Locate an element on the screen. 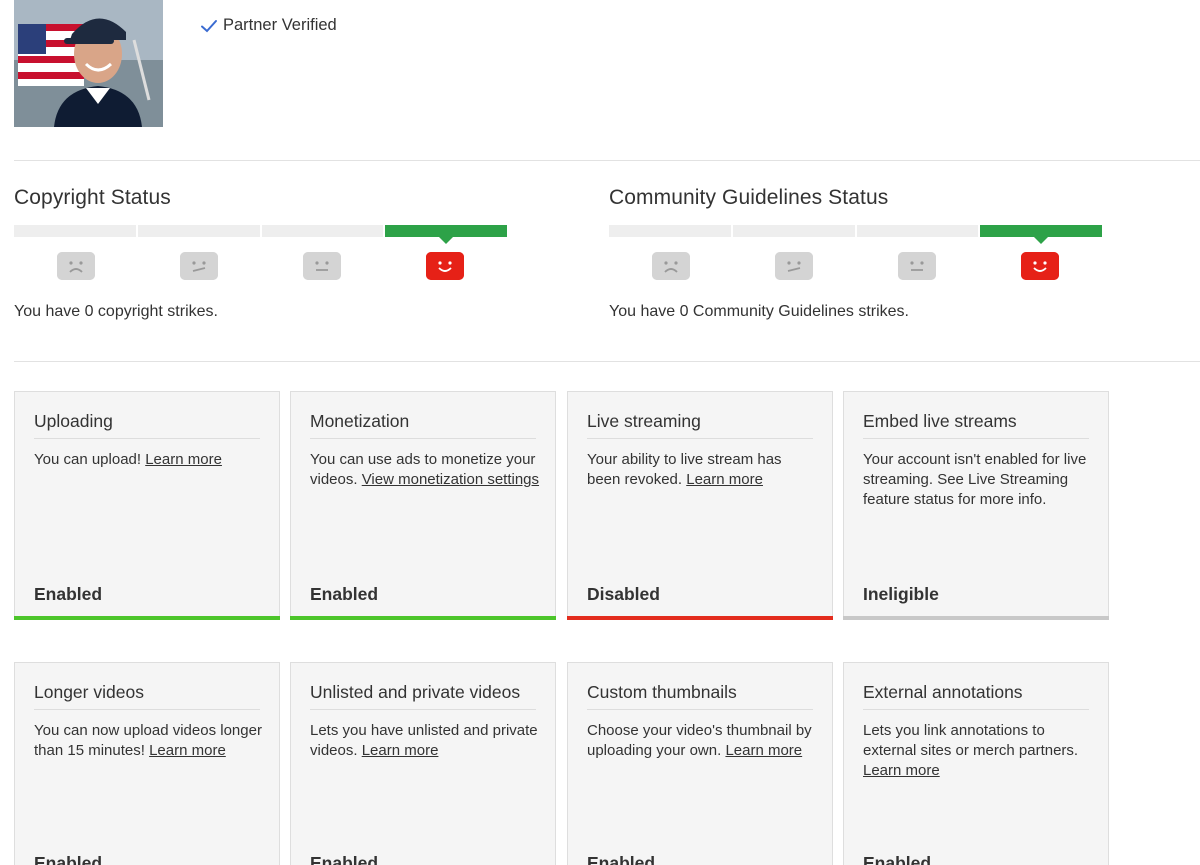 The width and height of the screenshot is (1200, 865). card-title: Unlisted and private videos is located at coordinates (415, 692).